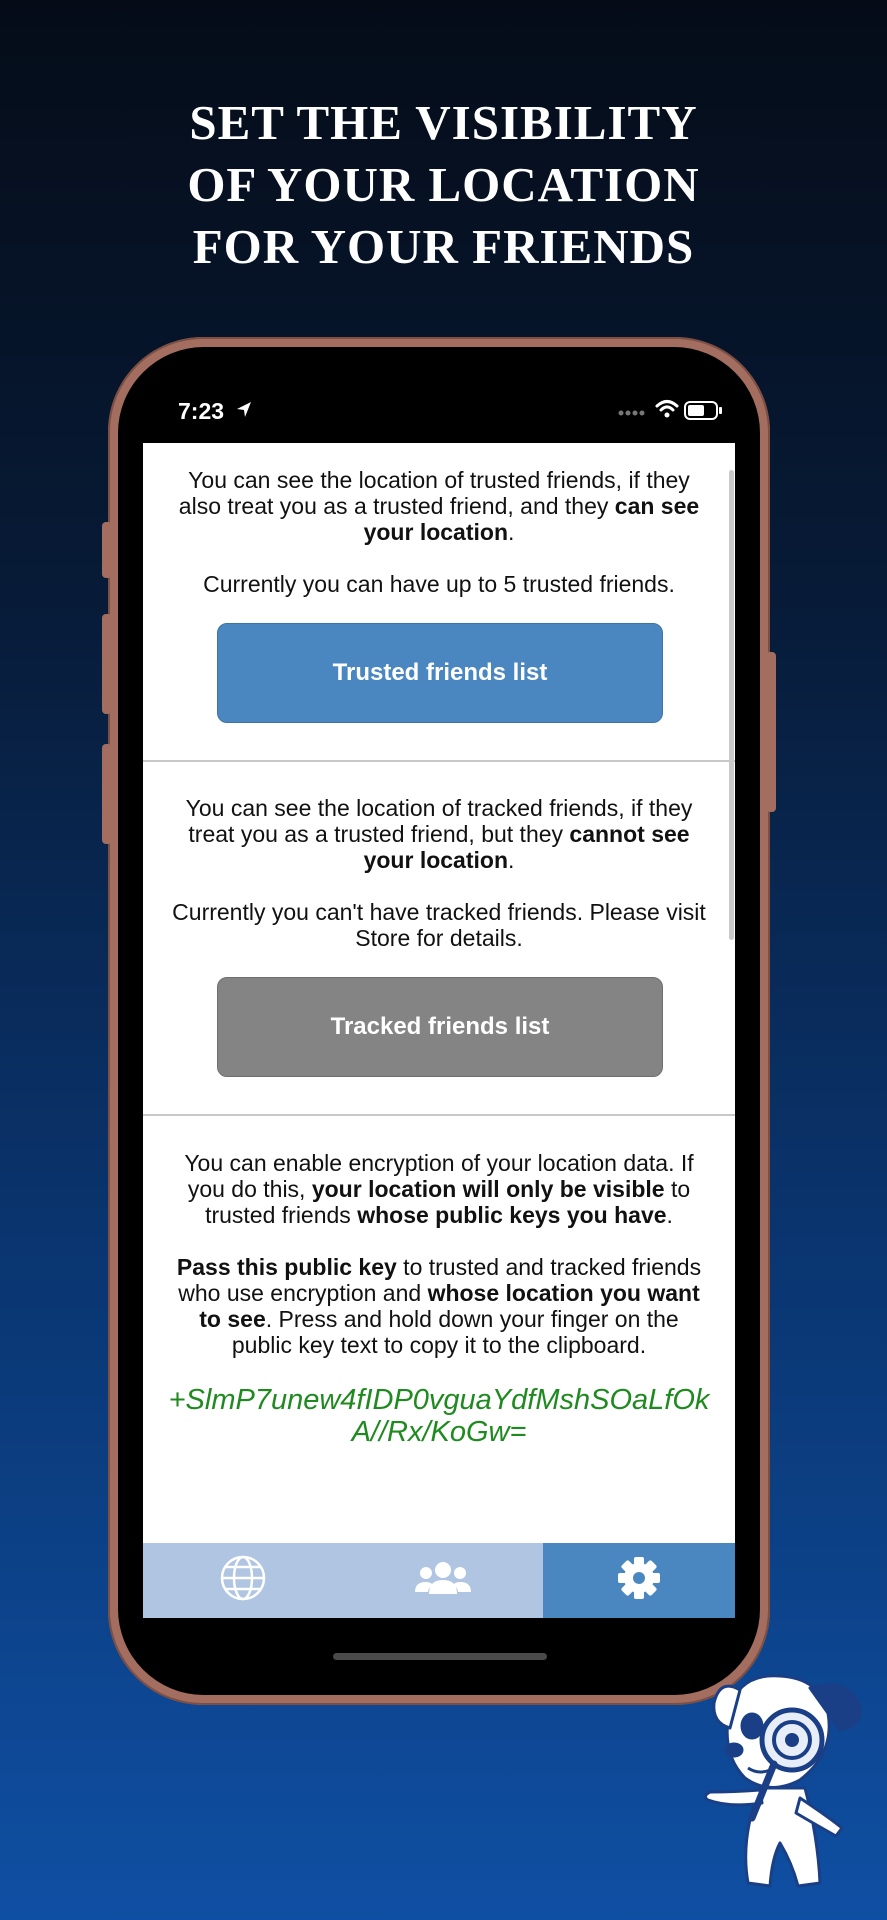 The width and height of the screenshot is (887, 1920). I want to click on headline-line-3: FOR YOUR FRIENDS, so click(443, 246).